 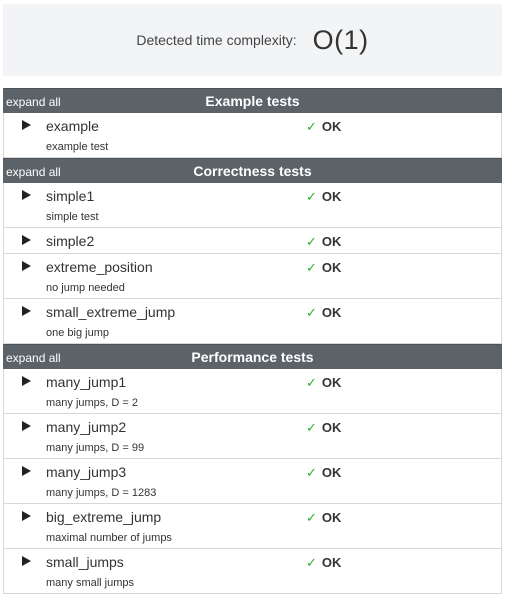 I want to click on test-row: many_jump2 ✓ OK many jumps, D = 99, so click(x=252, y=436).